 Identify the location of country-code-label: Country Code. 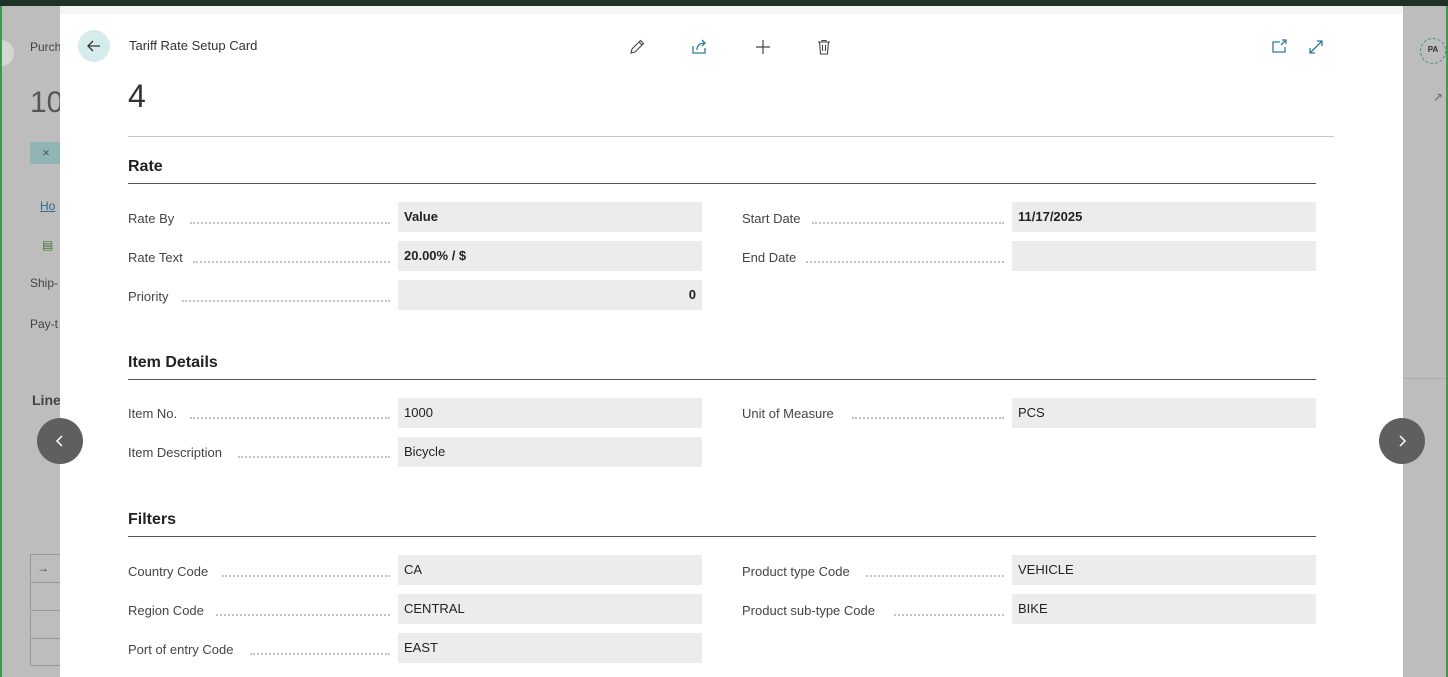
(168, 571).